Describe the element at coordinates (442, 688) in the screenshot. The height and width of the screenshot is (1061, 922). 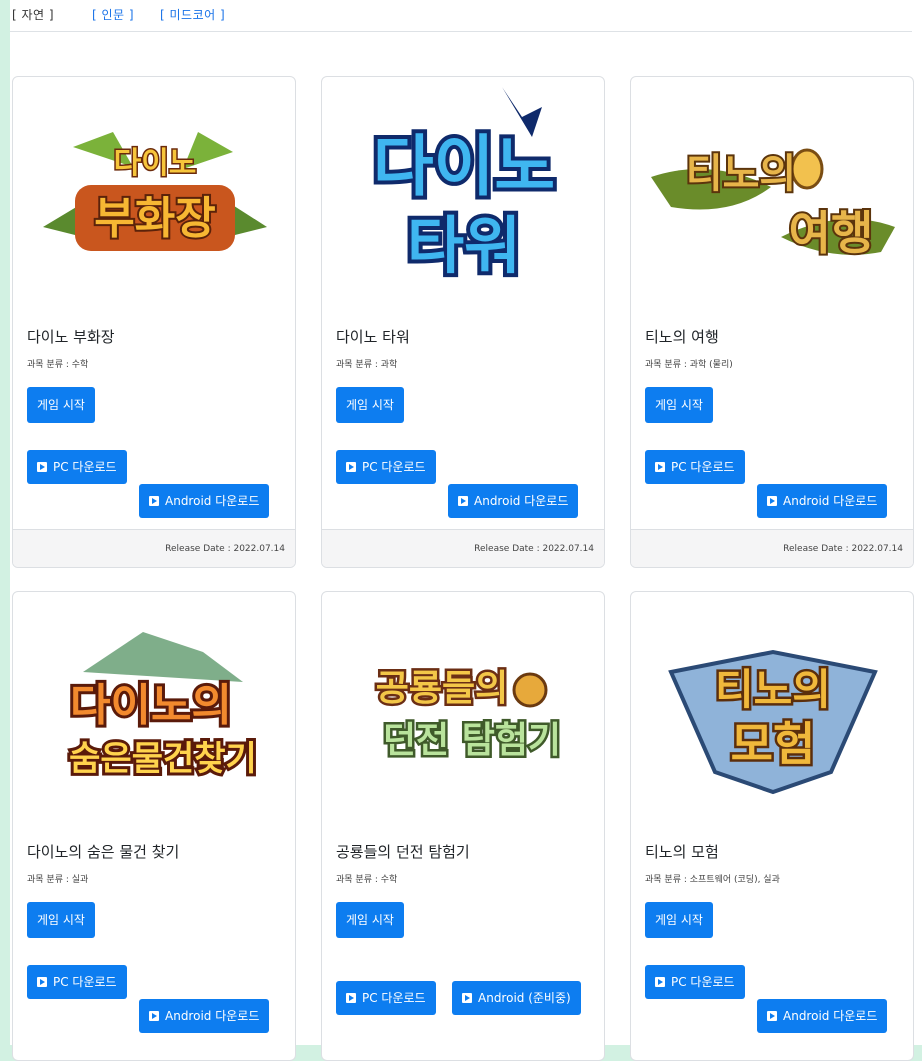
I see `svg-text: 공룡들의` at that location.